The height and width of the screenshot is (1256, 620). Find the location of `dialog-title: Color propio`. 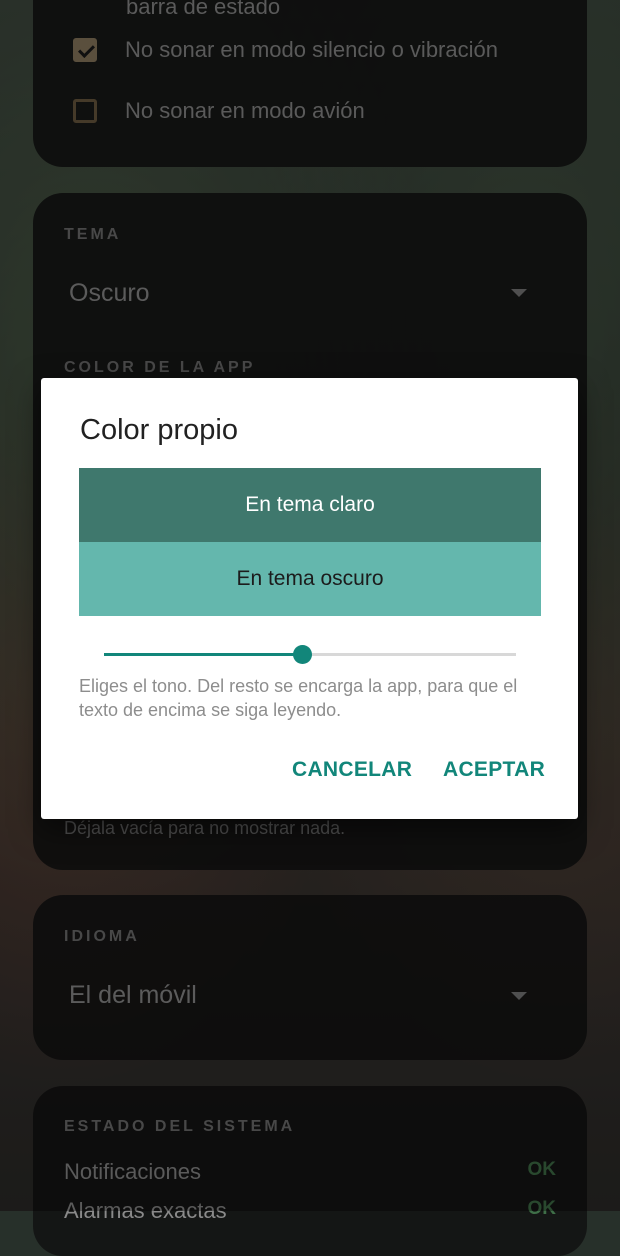

dialog-title: Color propio is located at coordinates (159, 430).